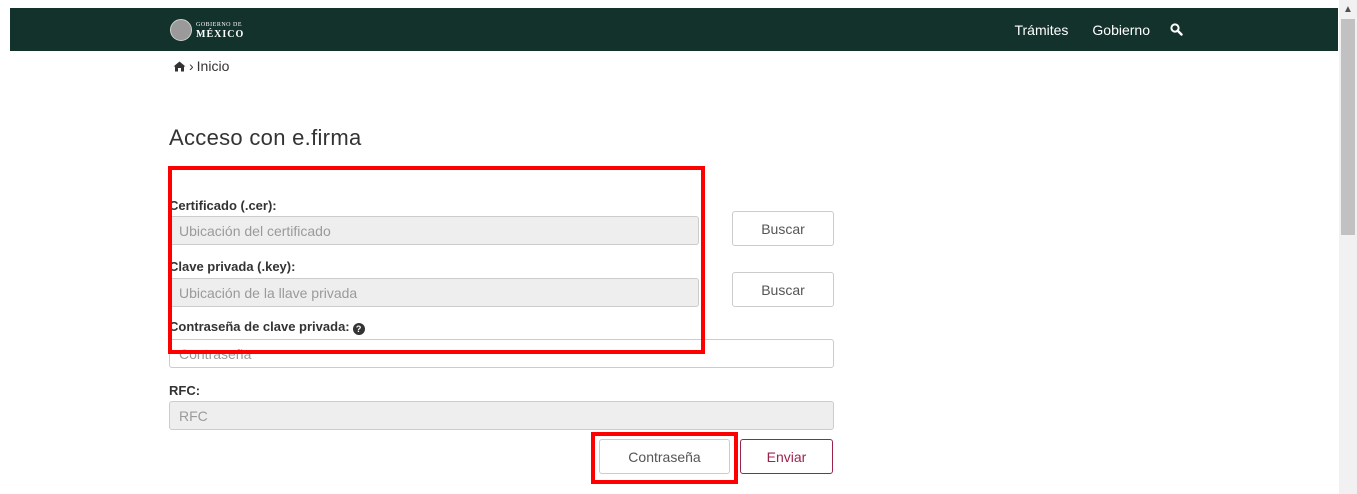  What do you see at coordinates (783, 228) in the screenshot?
I see `browse-certificate-button: Buscar` at bounding box center [783, 228].